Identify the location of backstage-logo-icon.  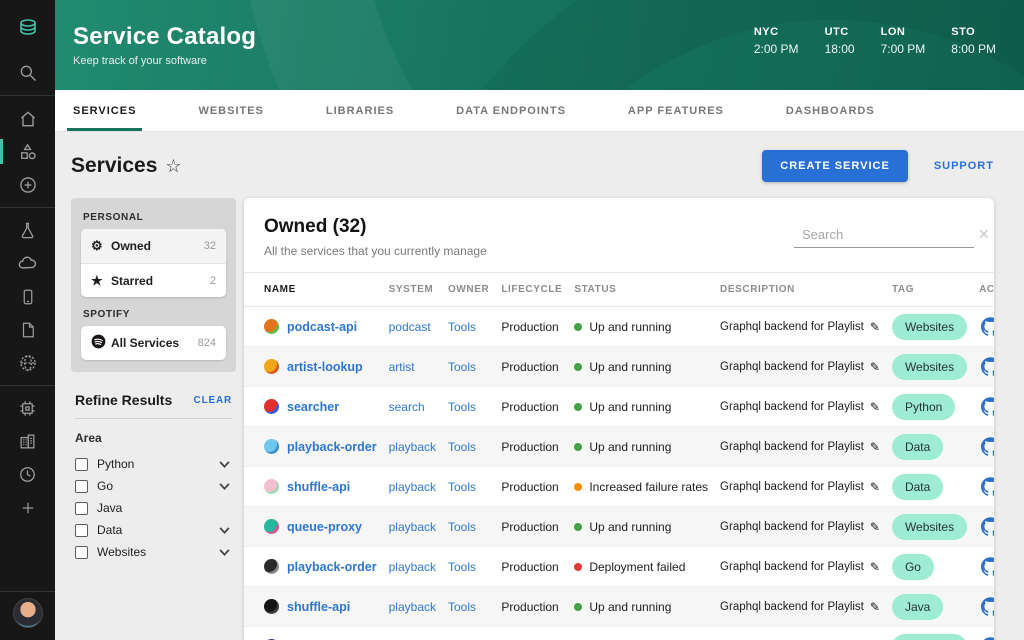
(27, 28).